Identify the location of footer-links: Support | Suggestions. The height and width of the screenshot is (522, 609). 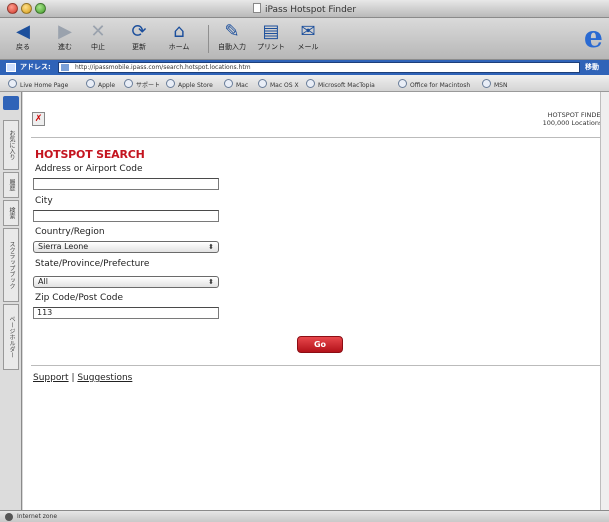
(82, 378).